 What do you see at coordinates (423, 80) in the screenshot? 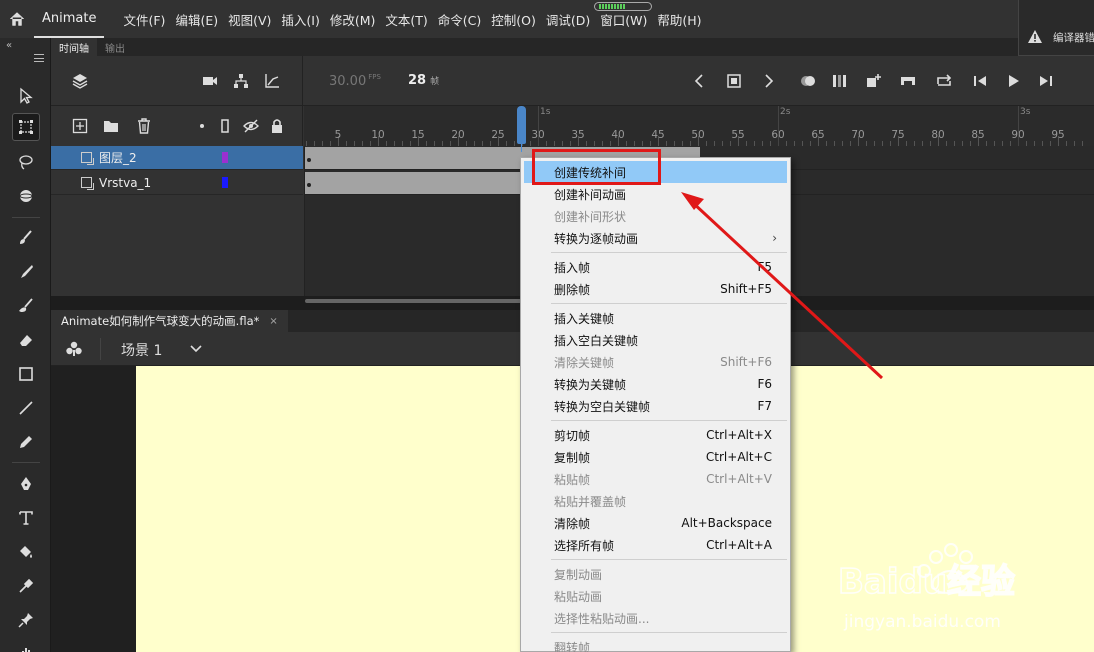
I see `current-frame-display: 28 帧` at bounding box center [423, 80].